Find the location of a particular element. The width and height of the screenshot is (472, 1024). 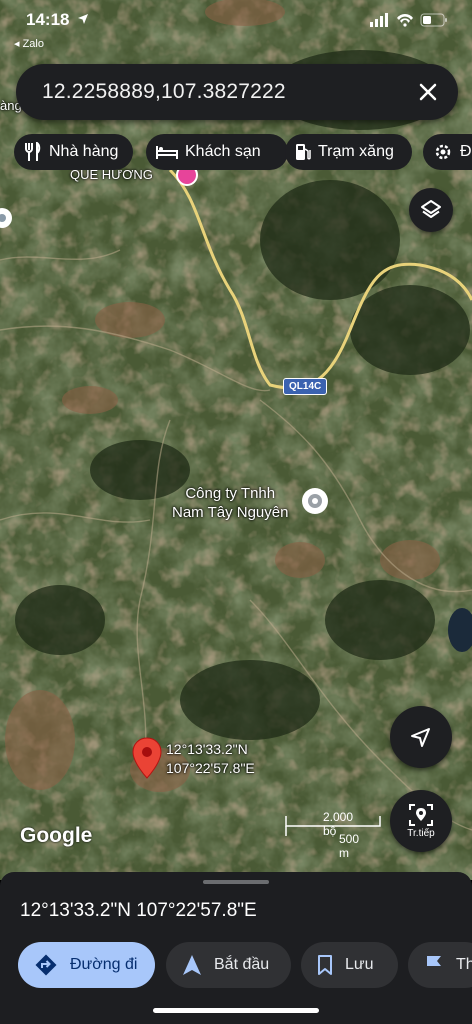

chip-more: Đi is located at coordinates (447, 152).